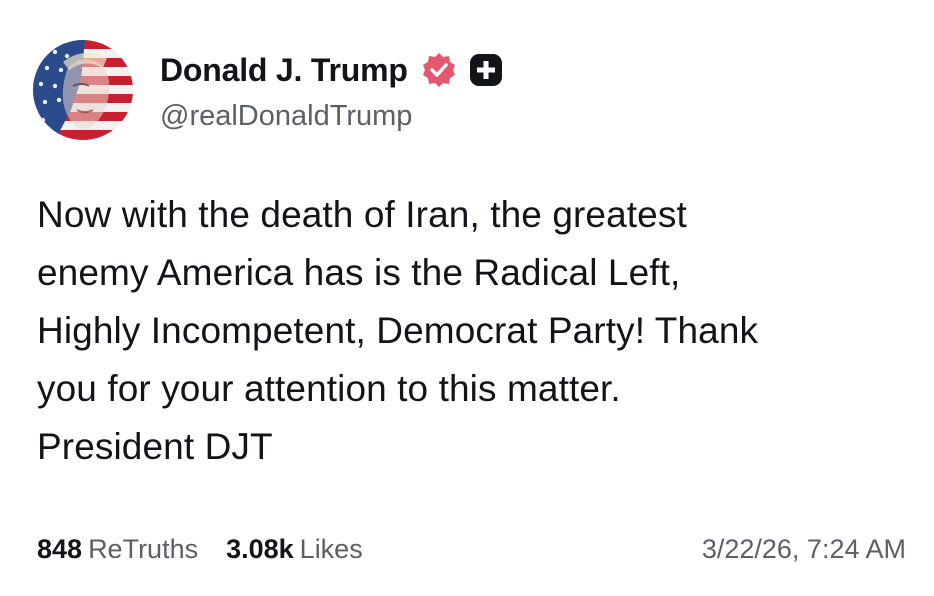  I want to click on likes-stat: 3.08k Likes, so click(294, 549).